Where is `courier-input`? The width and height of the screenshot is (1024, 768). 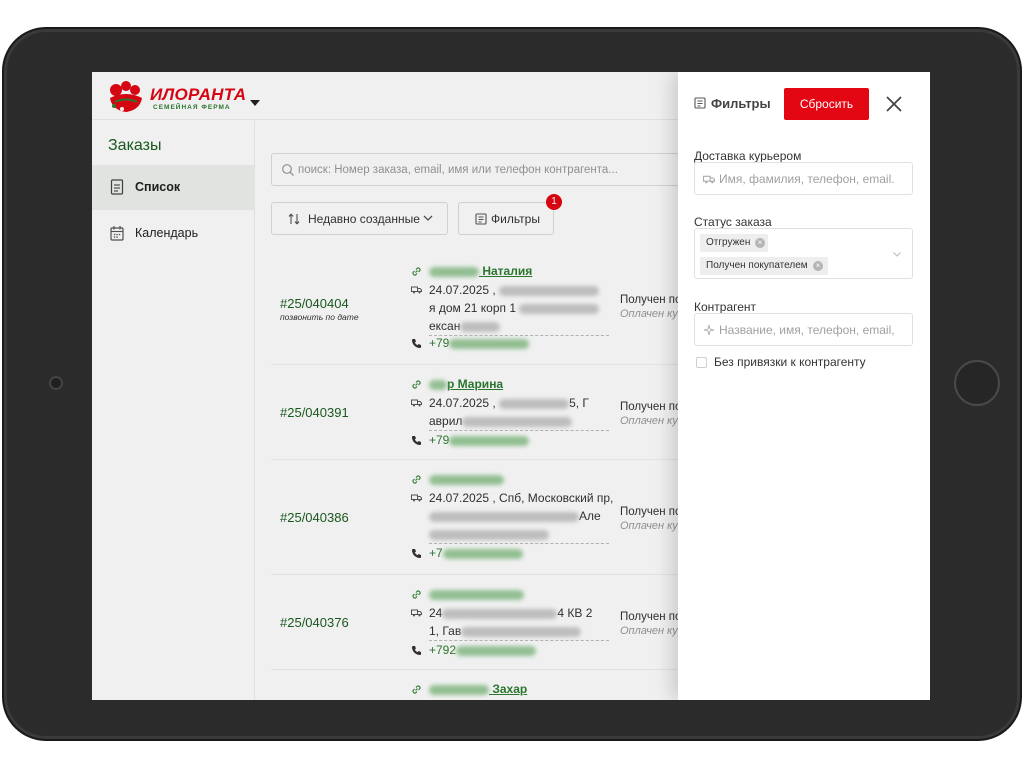
courier-input is located at coordinates (814, 179).